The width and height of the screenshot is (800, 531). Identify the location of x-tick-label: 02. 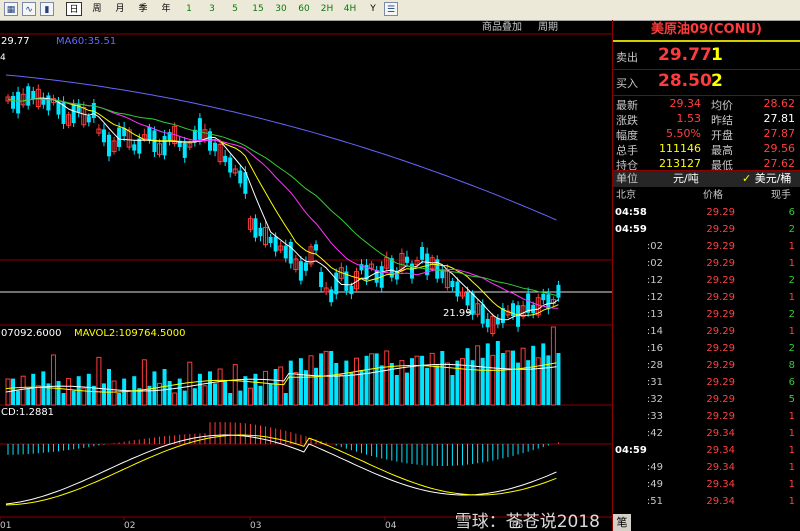
(129, 526).